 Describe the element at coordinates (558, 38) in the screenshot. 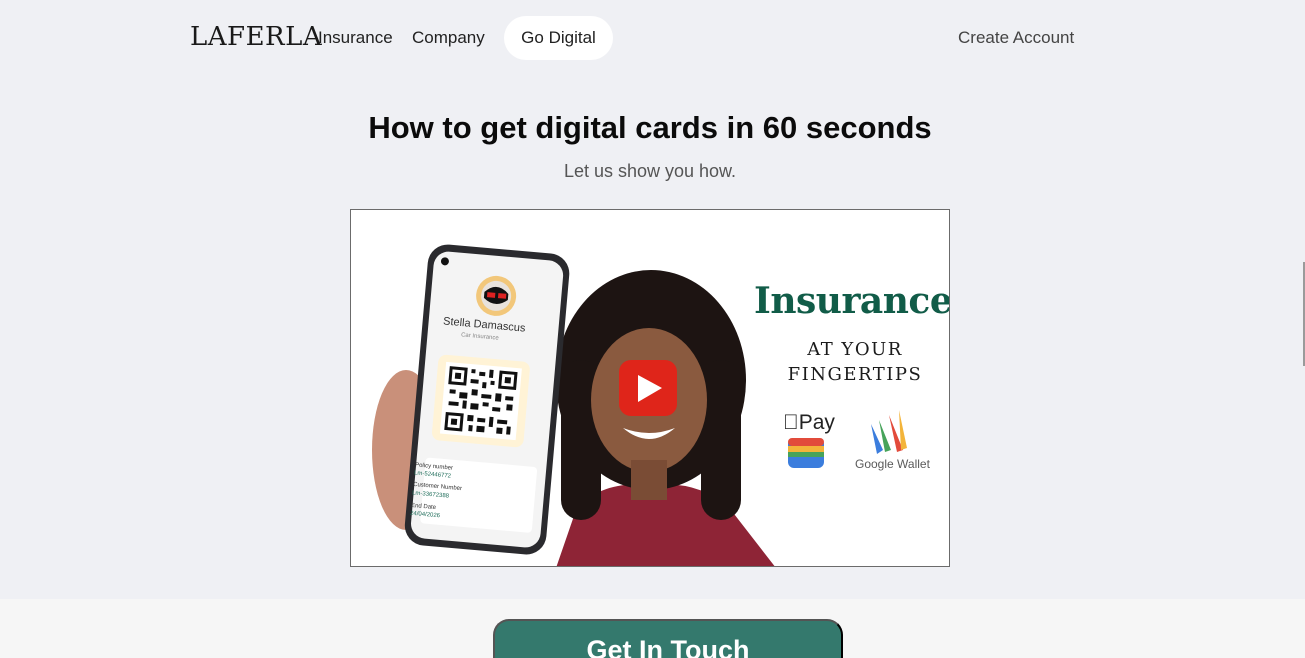

I see `nav-link-go-digital: Go Digital` at that location.